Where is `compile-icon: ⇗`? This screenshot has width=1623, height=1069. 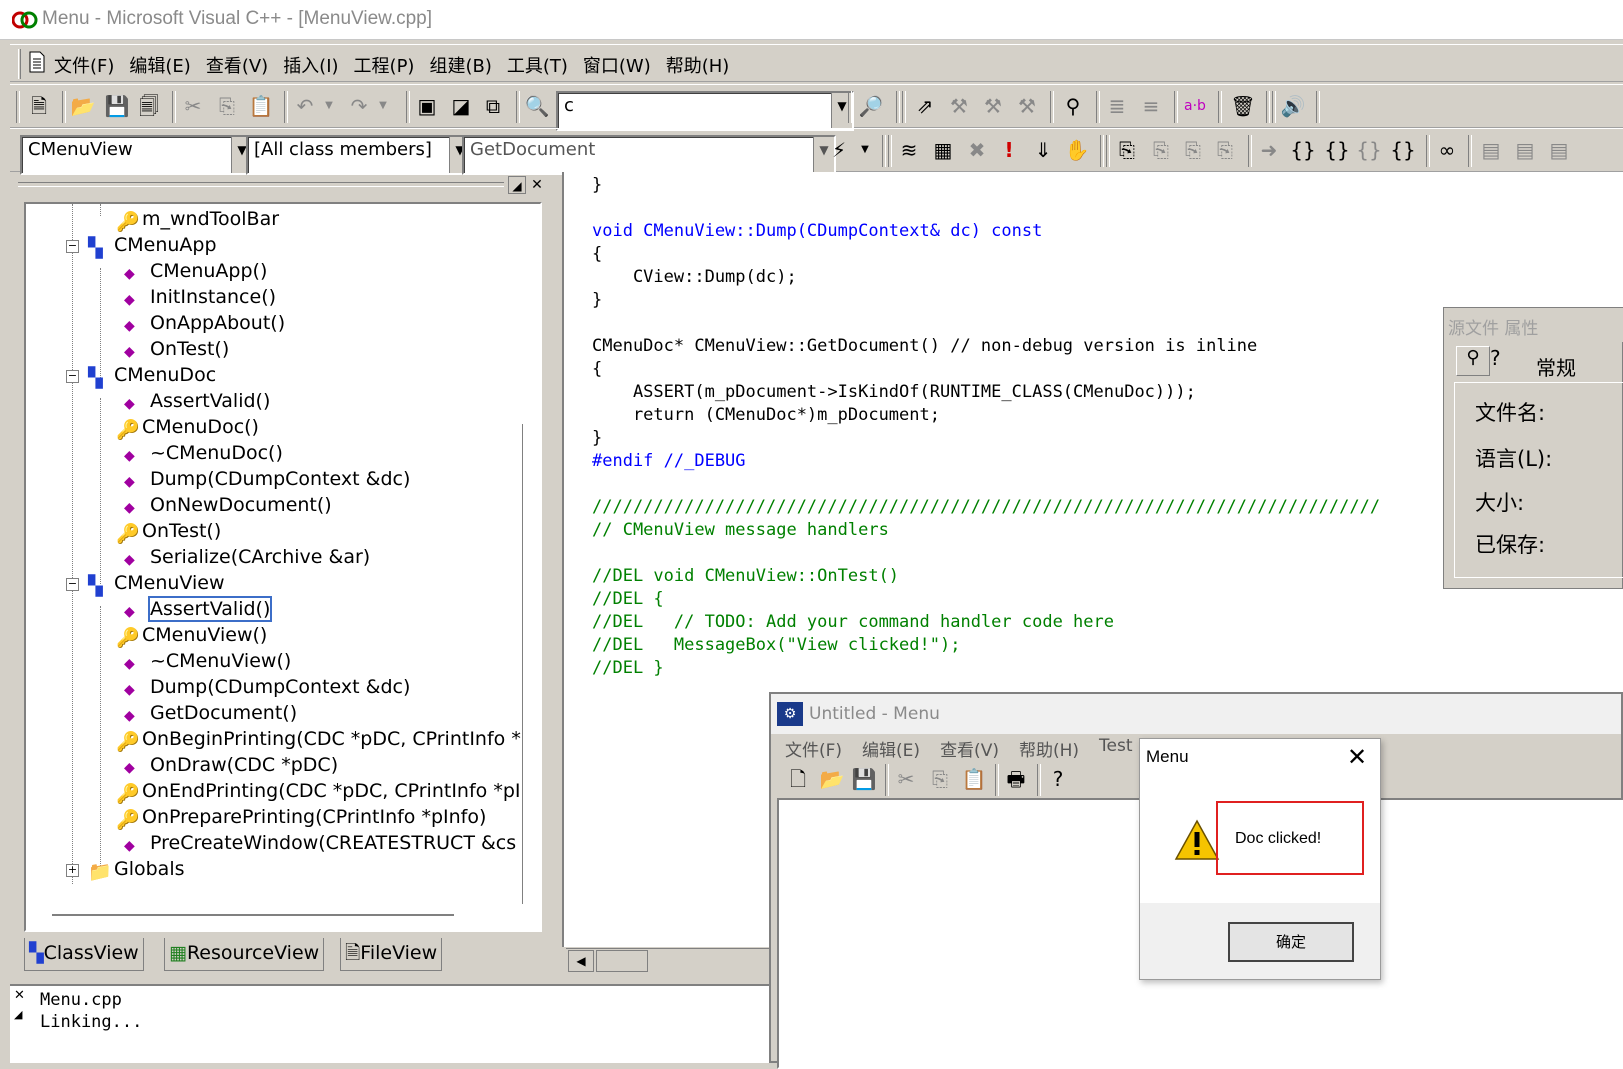 compile-icon: ⇗ is located at coordinates (925, 106).